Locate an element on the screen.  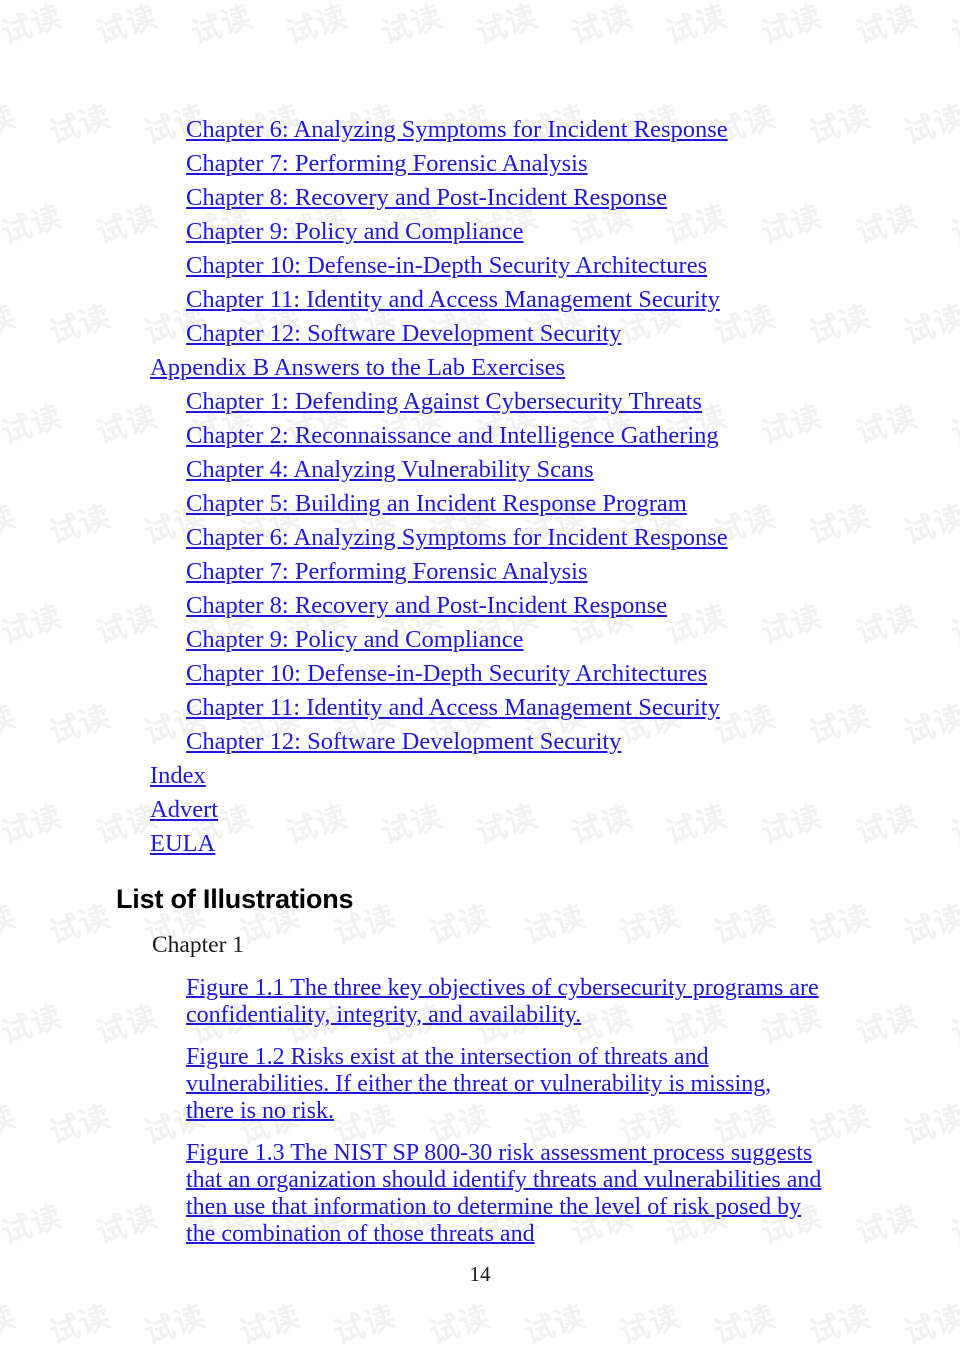
toc-link: Index is located at coordinates (555, 776).